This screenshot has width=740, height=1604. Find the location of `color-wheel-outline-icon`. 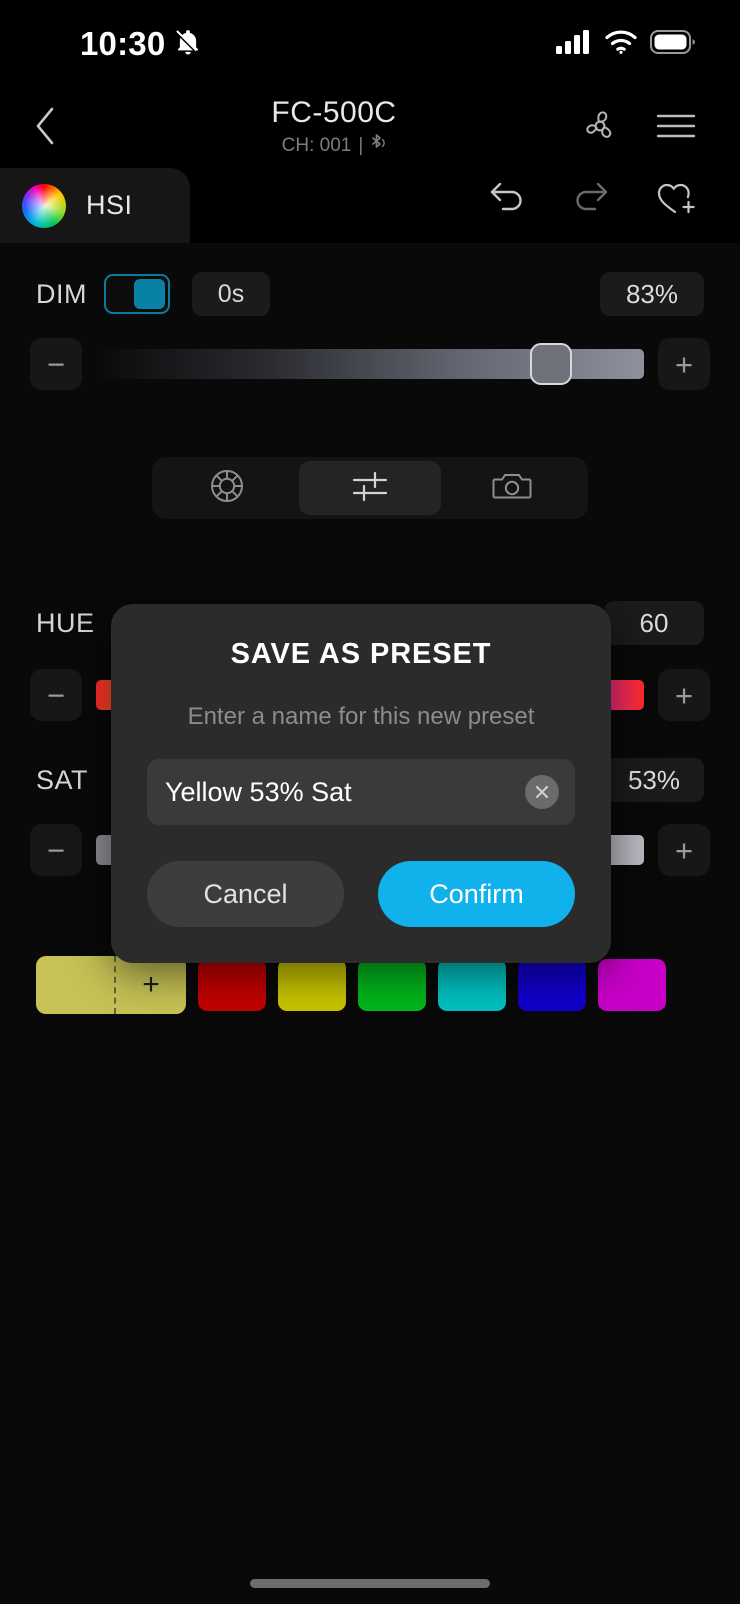

color-wheel-outline-icon is located at coordinates (227, 488).